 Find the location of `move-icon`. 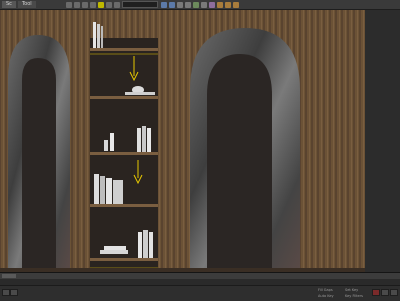

move-icon is located at coordinates (76, 4).